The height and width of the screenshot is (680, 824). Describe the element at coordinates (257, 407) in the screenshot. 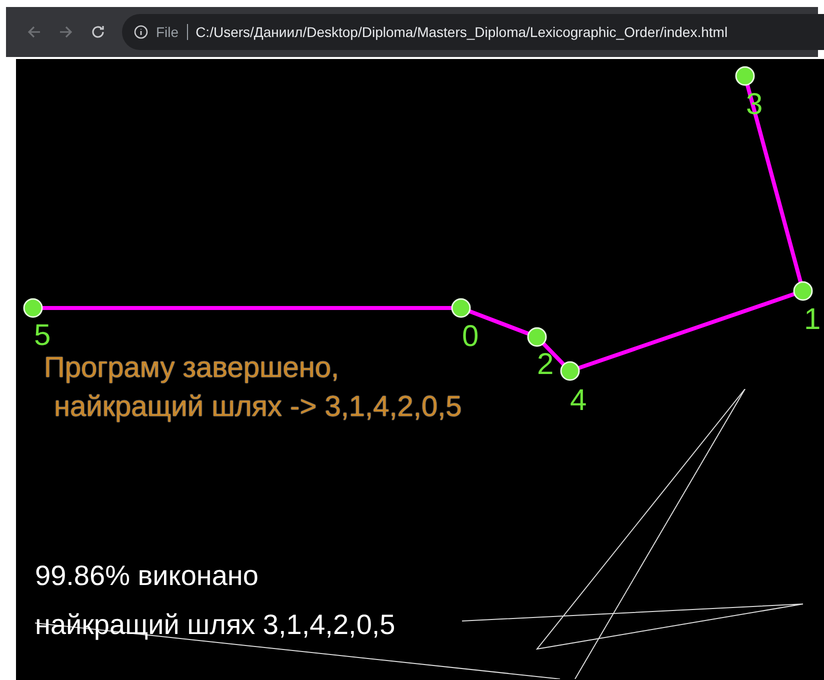

I see `result-text: найкращий шлях -> 3,1,4,2,0,5` at that location.